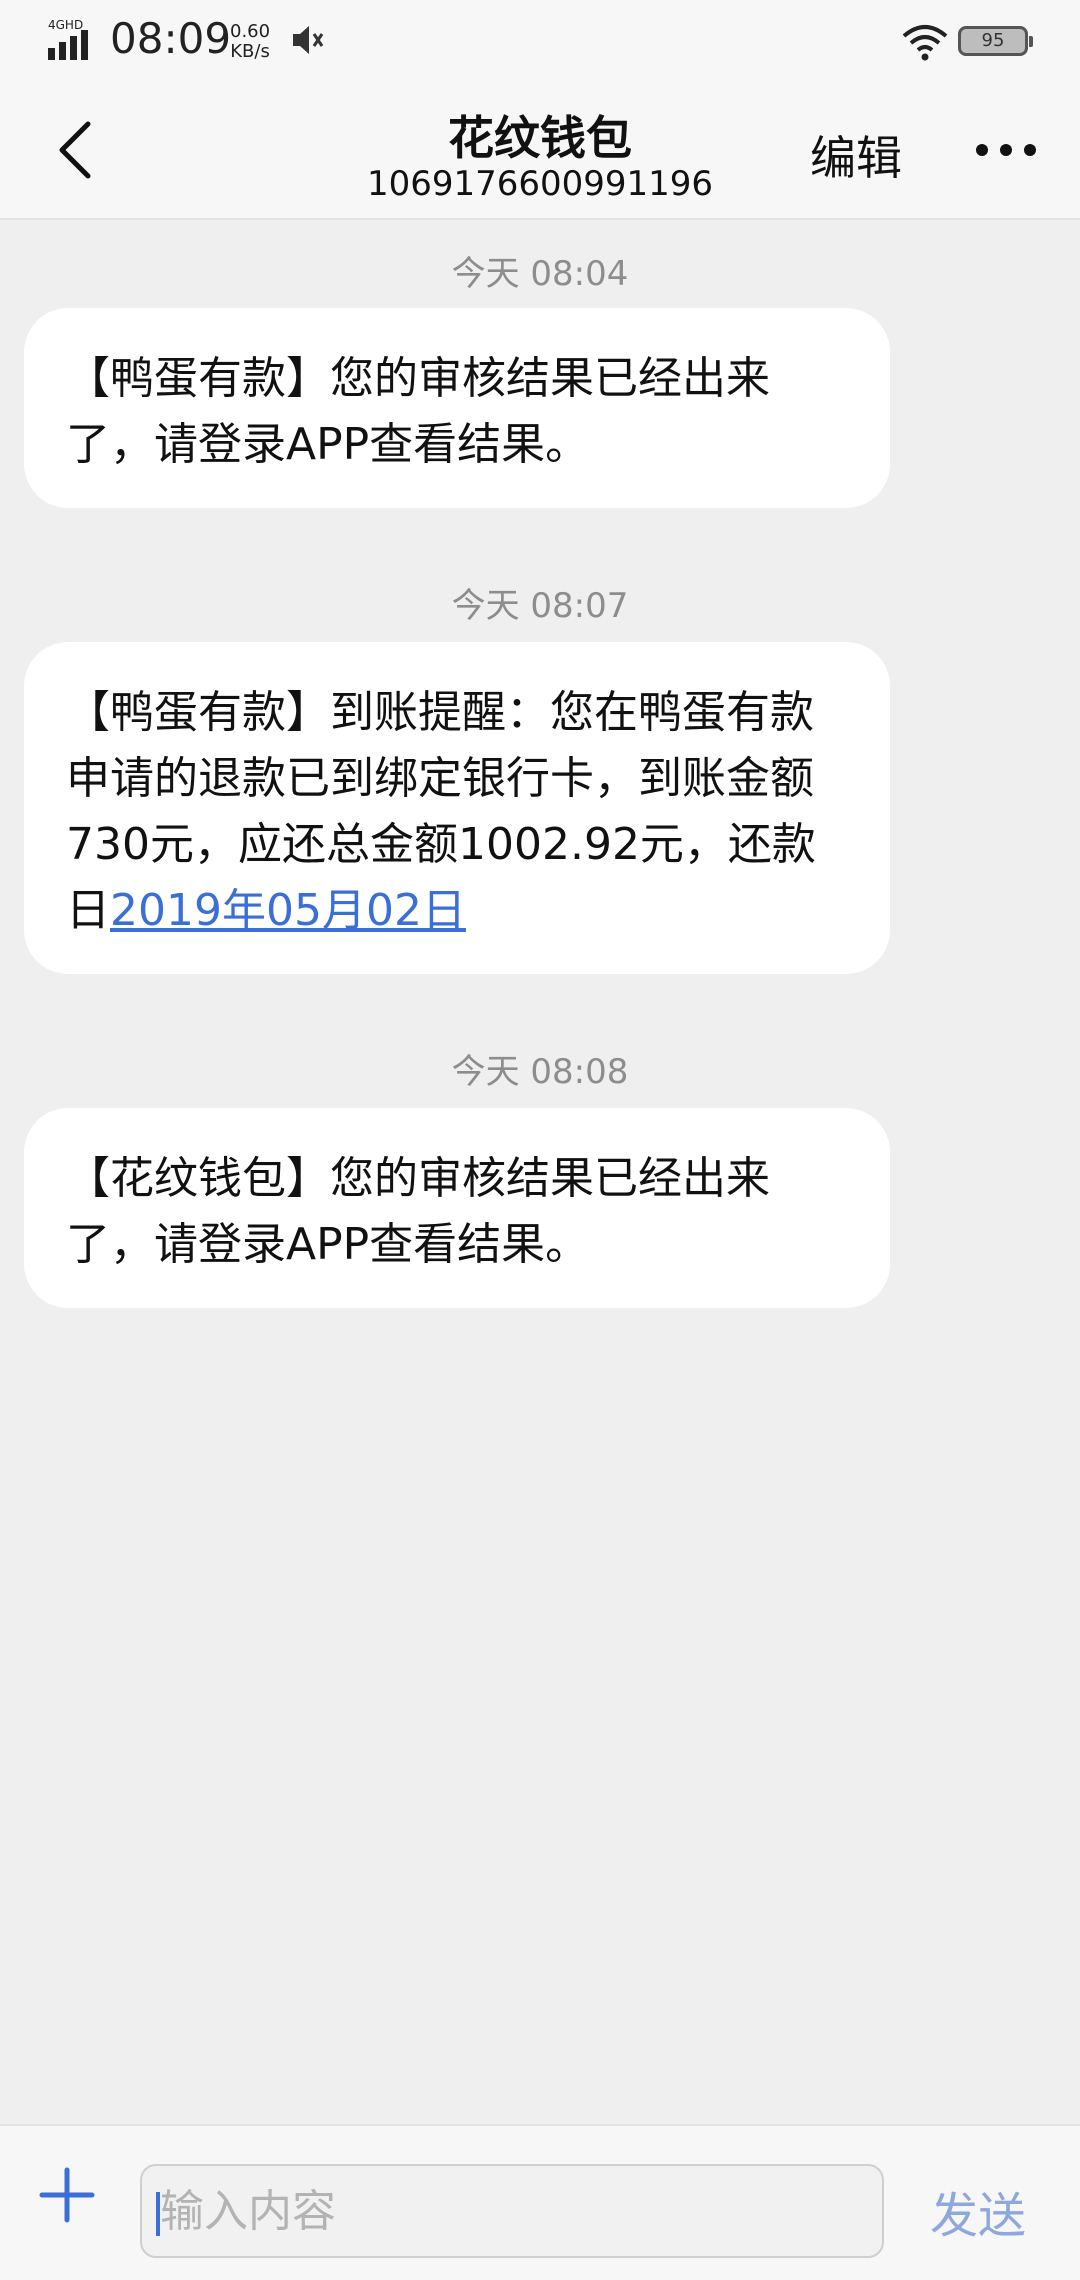 This screenshot has height=2280, width=1080. What do you see at coordinates (250, 31) in the screenshot?
I see `network-speed-value: 0.60` at bounding box center [250, 31].